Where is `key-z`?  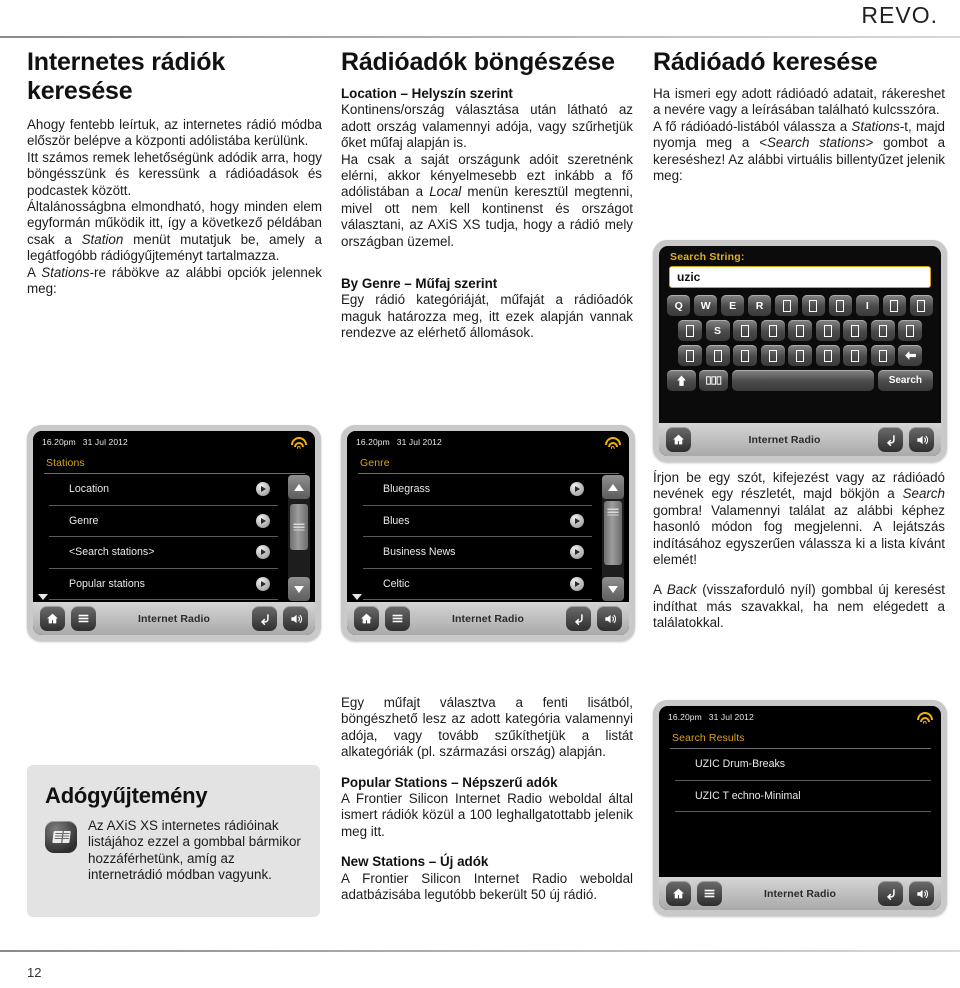
key-z is located at coordinates (690, 355).